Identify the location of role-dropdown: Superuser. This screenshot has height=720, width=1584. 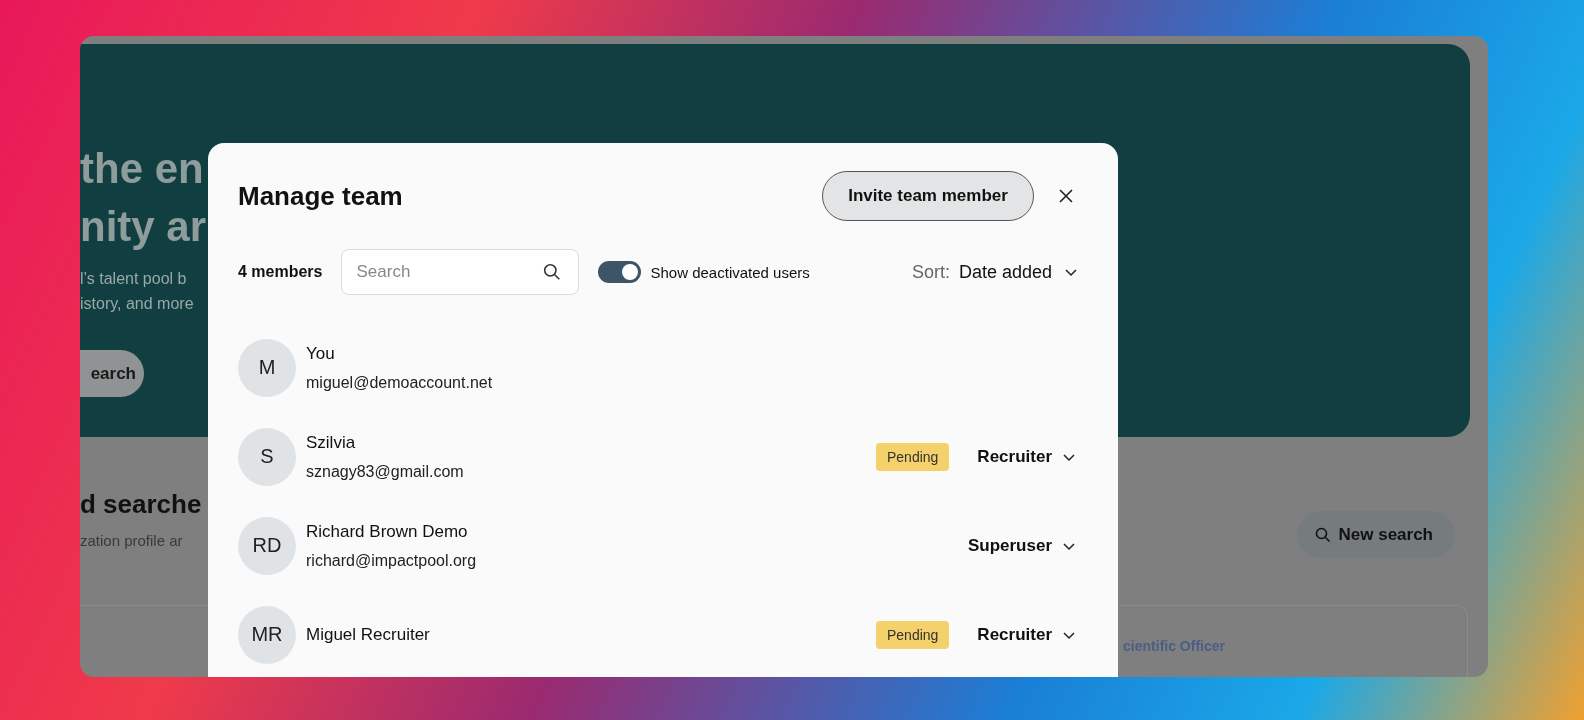
(1021, 545).